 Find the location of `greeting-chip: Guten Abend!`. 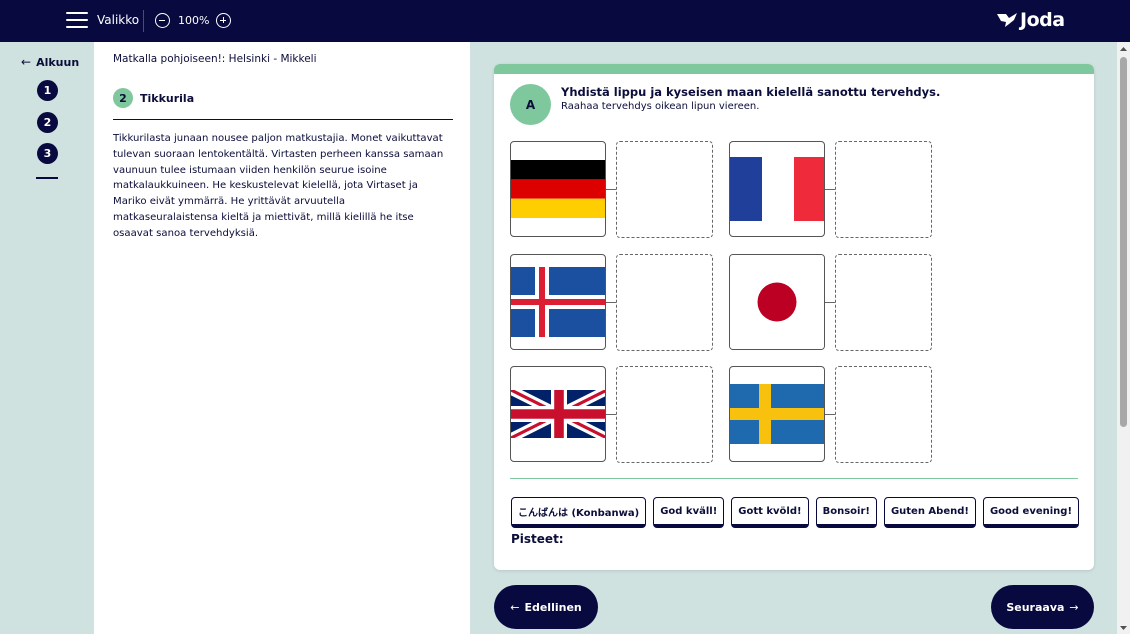

greeting-chip: Guten Abend! is located at coordinates (929, 512).